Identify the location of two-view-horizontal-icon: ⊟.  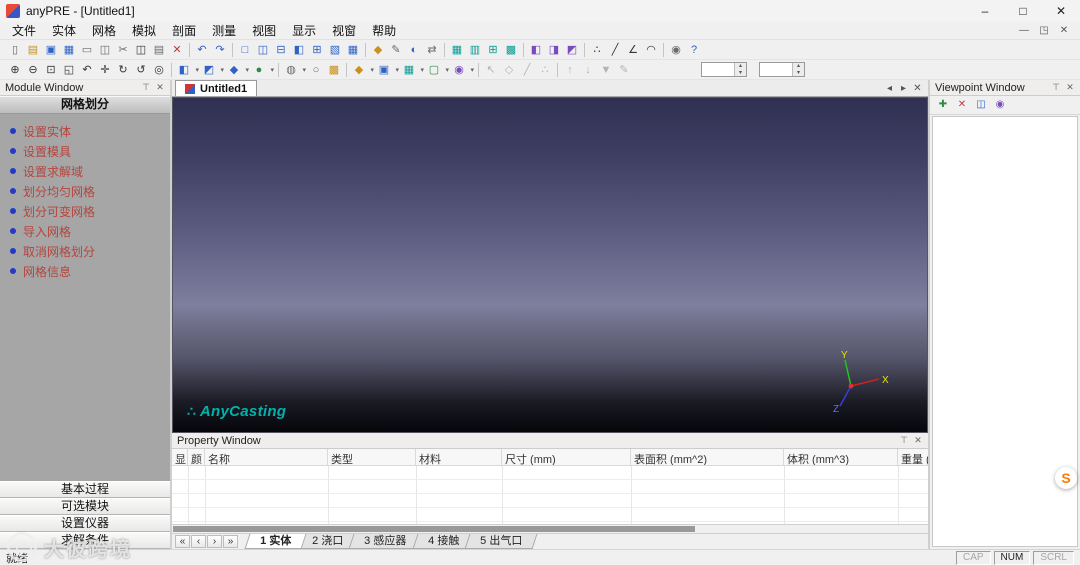
(281, 50).